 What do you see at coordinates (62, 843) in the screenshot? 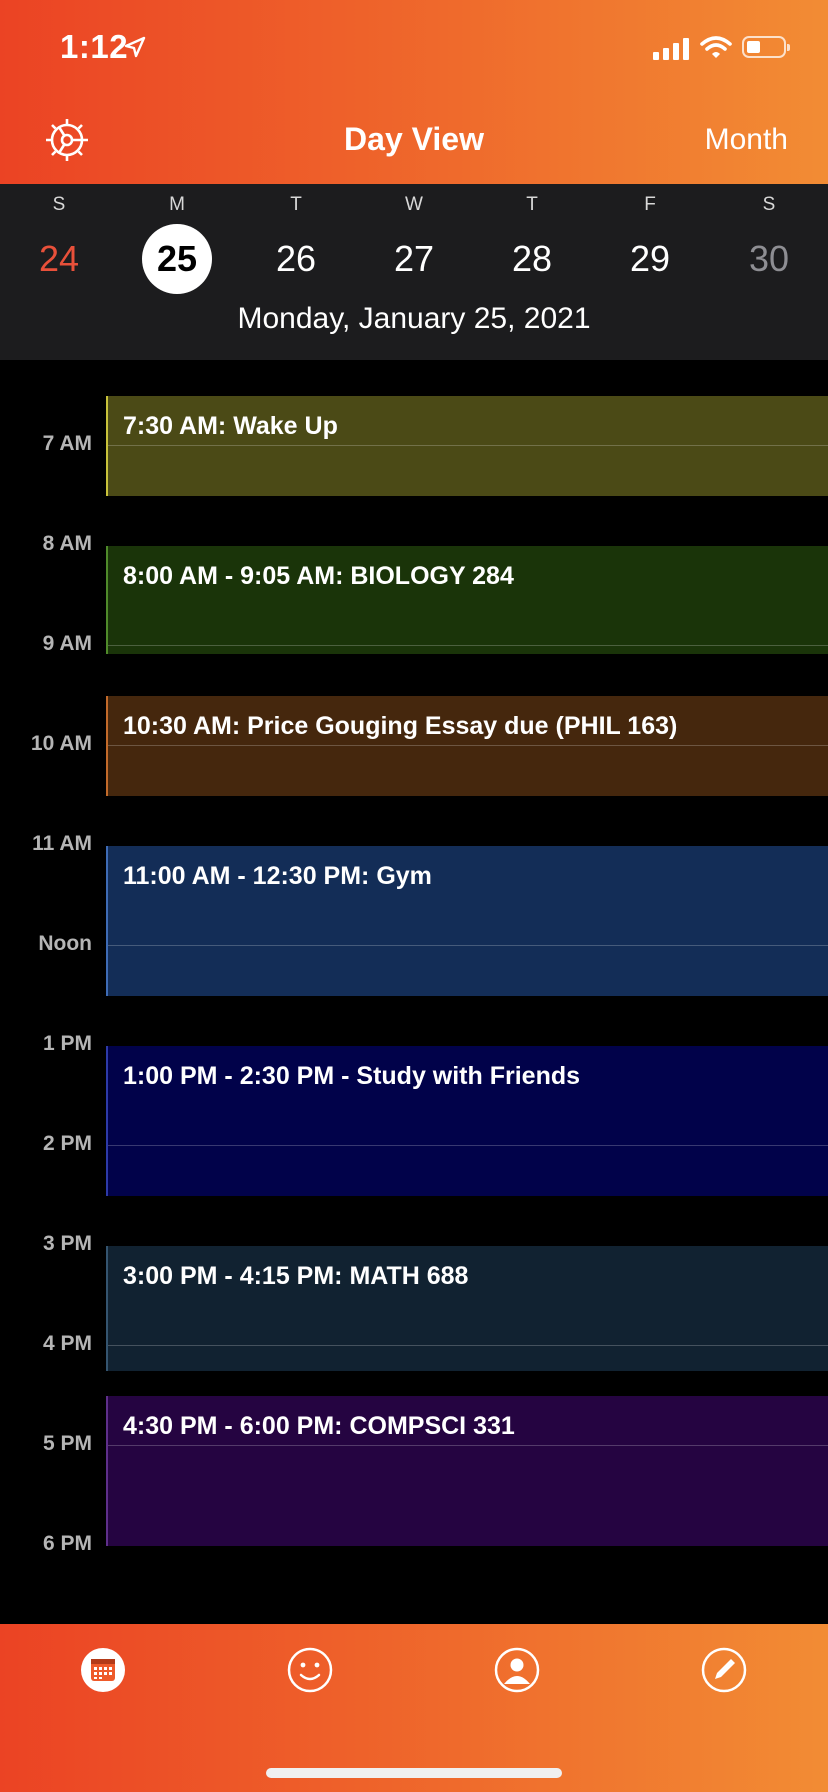
I see `hour-label: 11 AM` at bounding box center [62, 843].